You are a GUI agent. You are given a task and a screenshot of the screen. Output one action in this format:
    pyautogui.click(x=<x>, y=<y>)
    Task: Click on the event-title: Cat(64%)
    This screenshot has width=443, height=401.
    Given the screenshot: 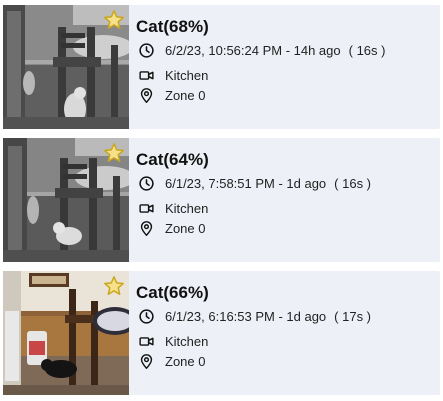 What is the action you would take?
    pyautogui.click(x=172, y=159)
    